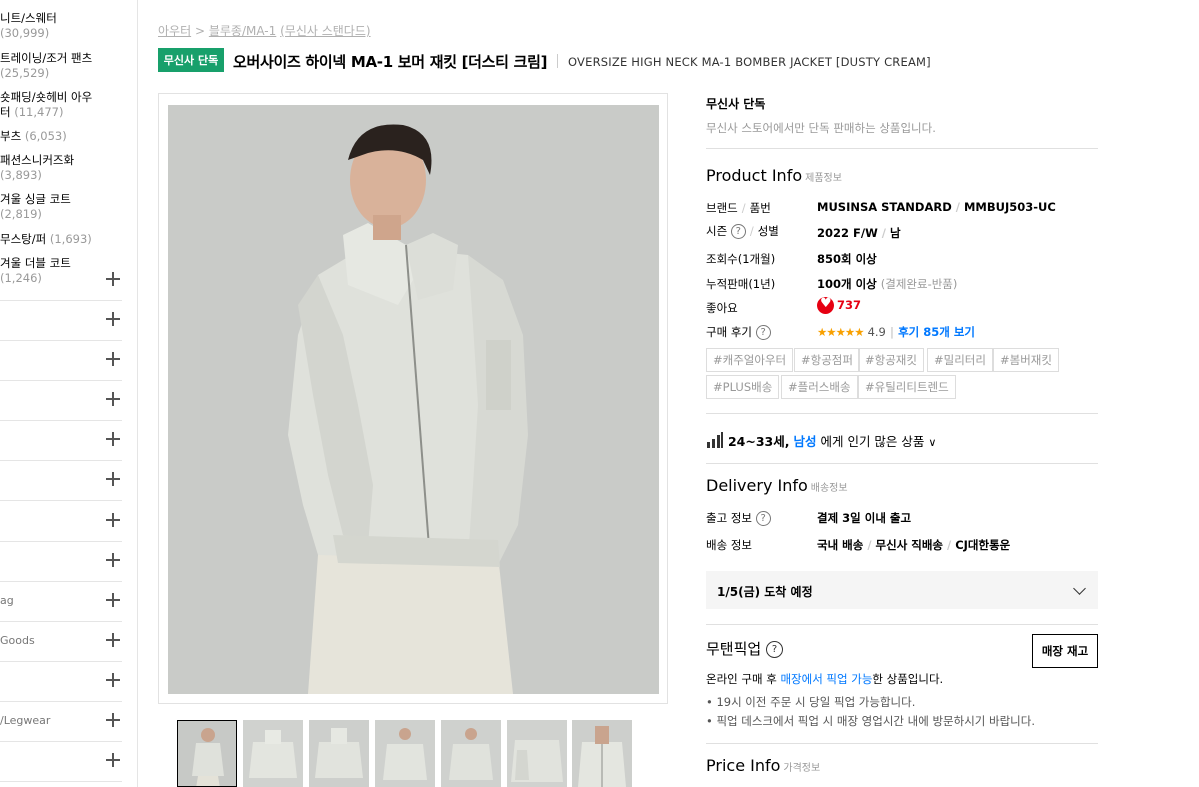 This screenshot has width=1199, height=787. I want to click on views-label: 조회수(1개월), so click(741, 259).